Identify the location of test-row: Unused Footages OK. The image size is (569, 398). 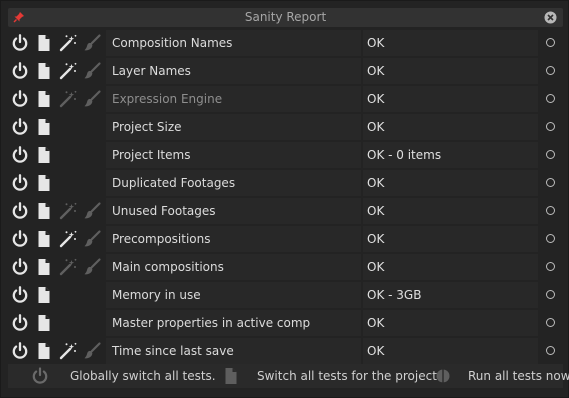
(285, 211).